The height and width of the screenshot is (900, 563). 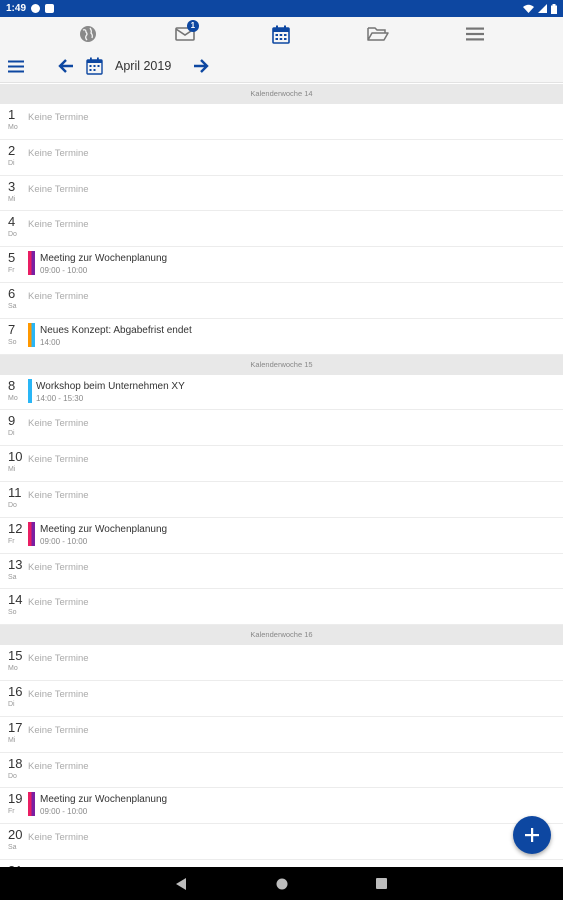 What do you see at coordinates (475, 34) in the screenshot?
I see `menu-icon` at bounding box center [475, 34].